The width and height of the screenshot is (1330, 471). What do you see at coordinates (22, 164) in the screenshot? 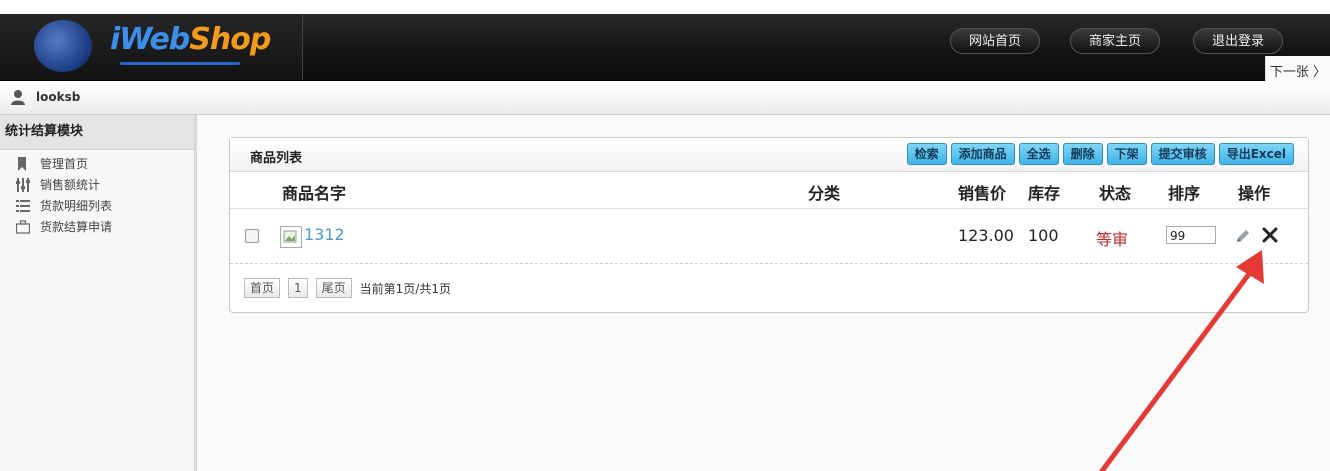
I see `bookmark-icon` at bounding box center [22, 164].